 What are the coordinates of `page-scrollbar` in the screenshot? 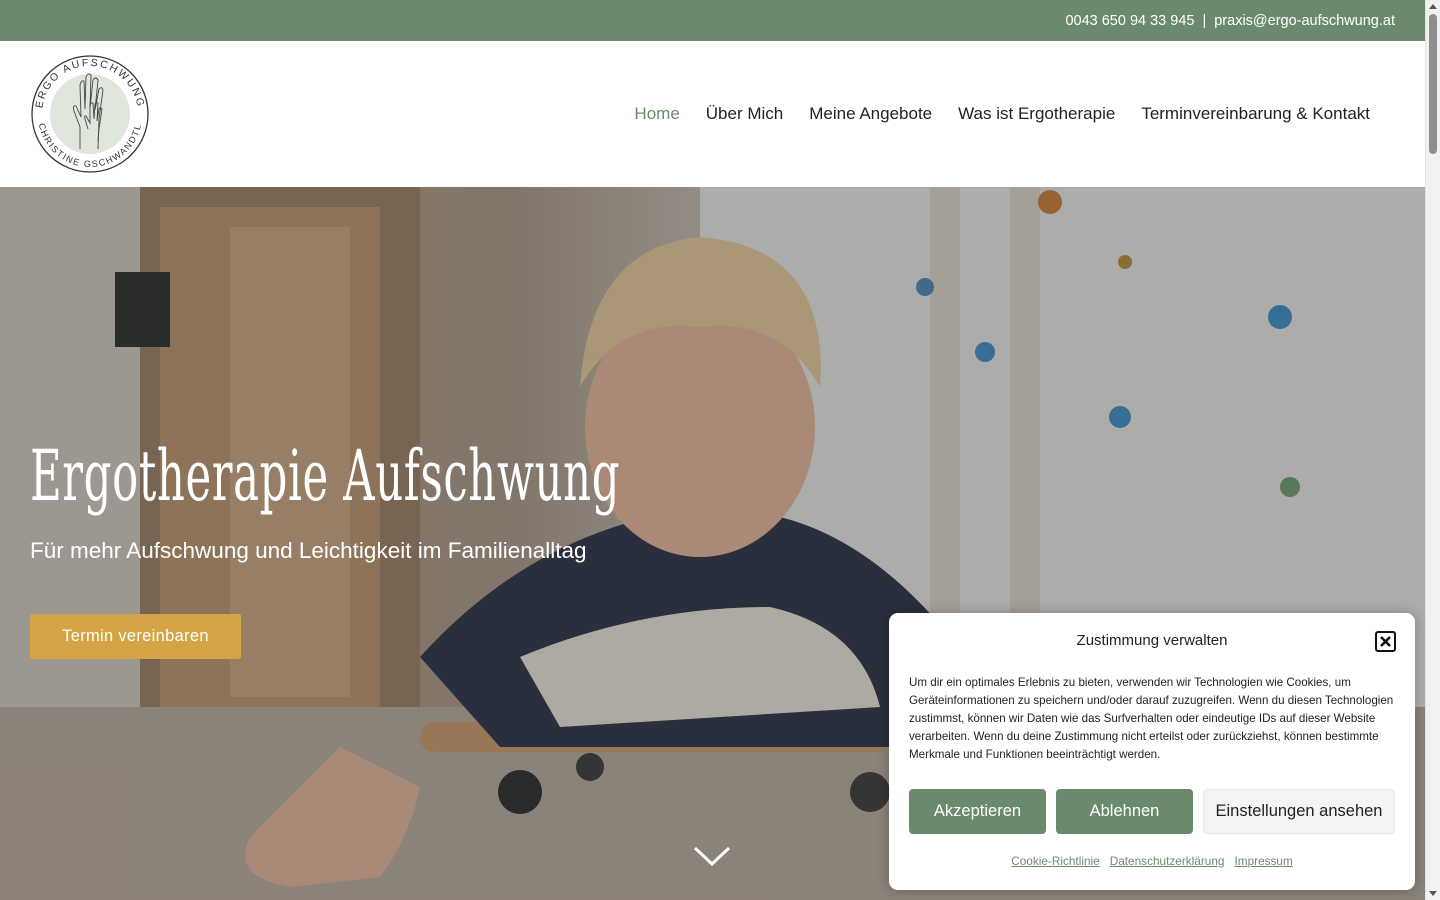 It's located at (1432, 450).